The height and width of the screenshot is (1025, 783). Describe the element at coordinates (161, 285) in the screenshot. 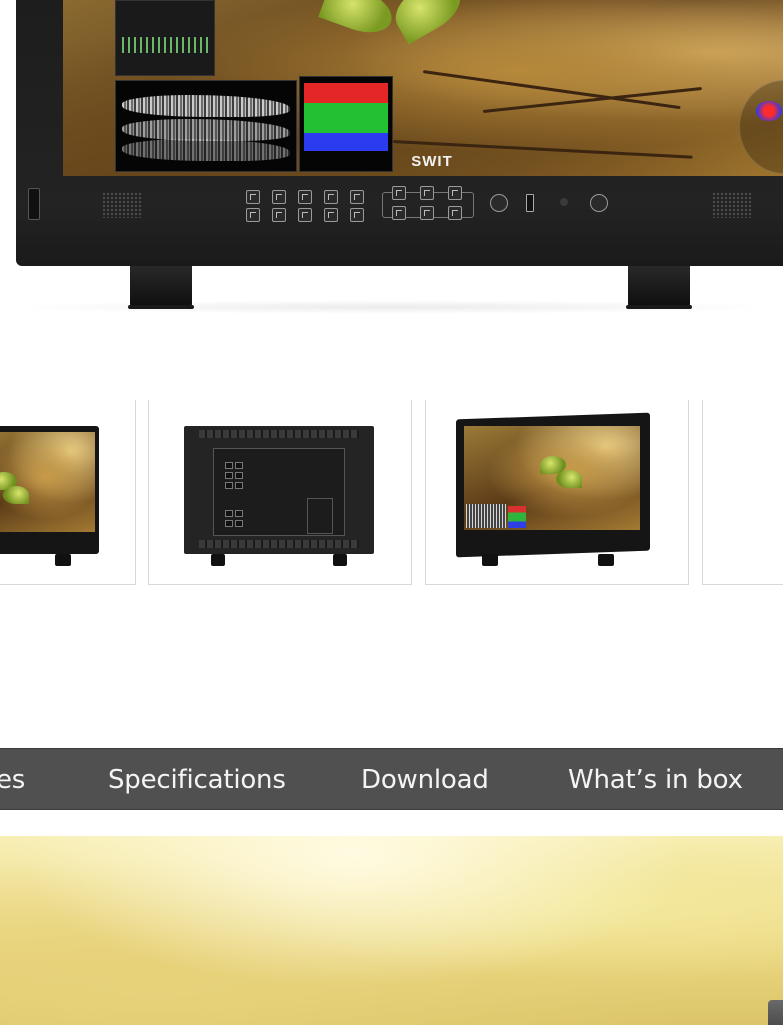

I see `monitor-stand-left` at that location.